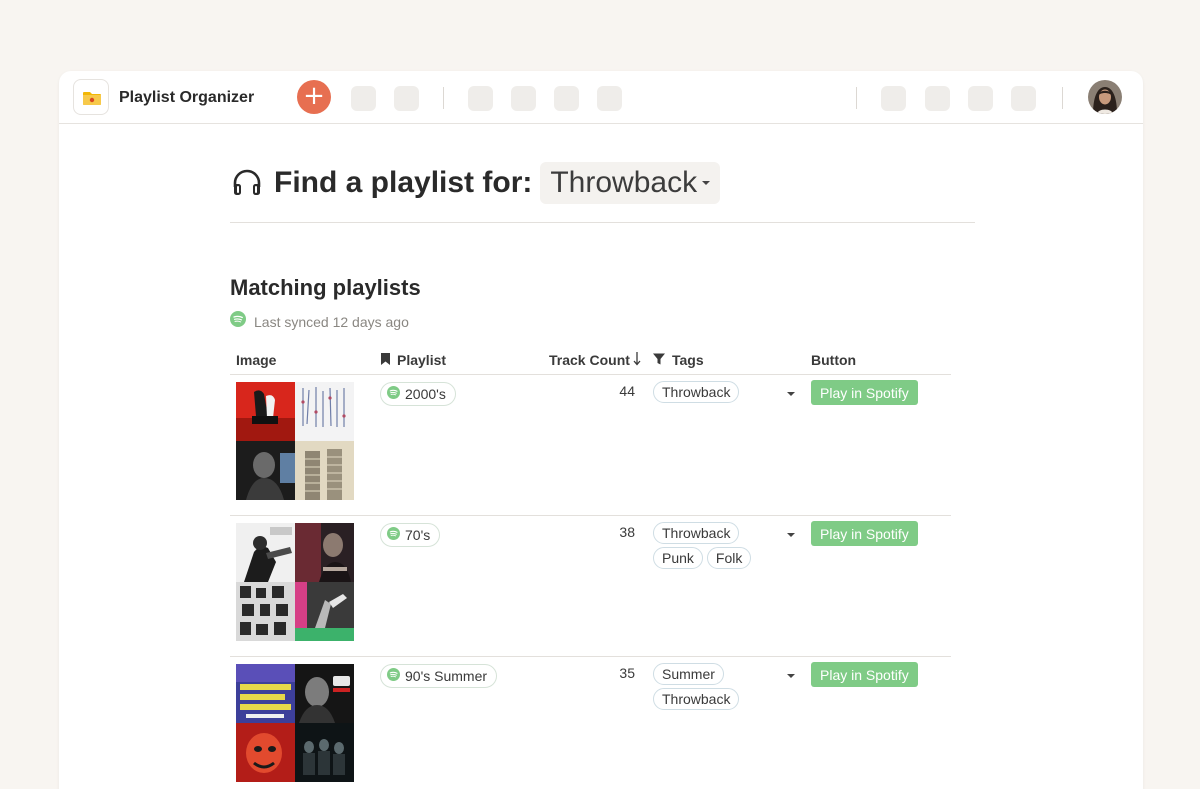 This screenshot has height=789, width=1200. What do you see at coordinates (1105, 97) in the screenshot?
I see `user-avatar` at bounding box center [1105, 97].